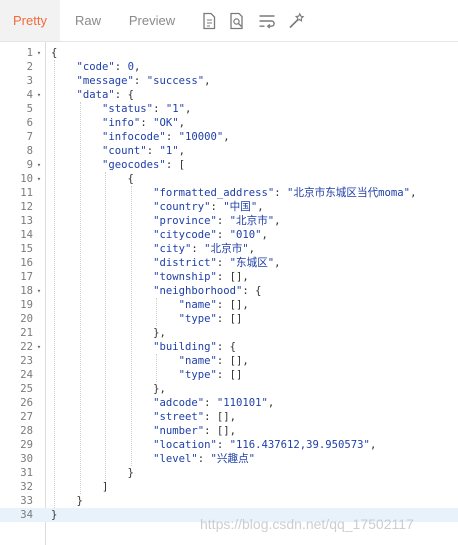 This screenshot has width=458, height=545. I want to click on code-line: 2 "code": 0,, so click(229, 67).